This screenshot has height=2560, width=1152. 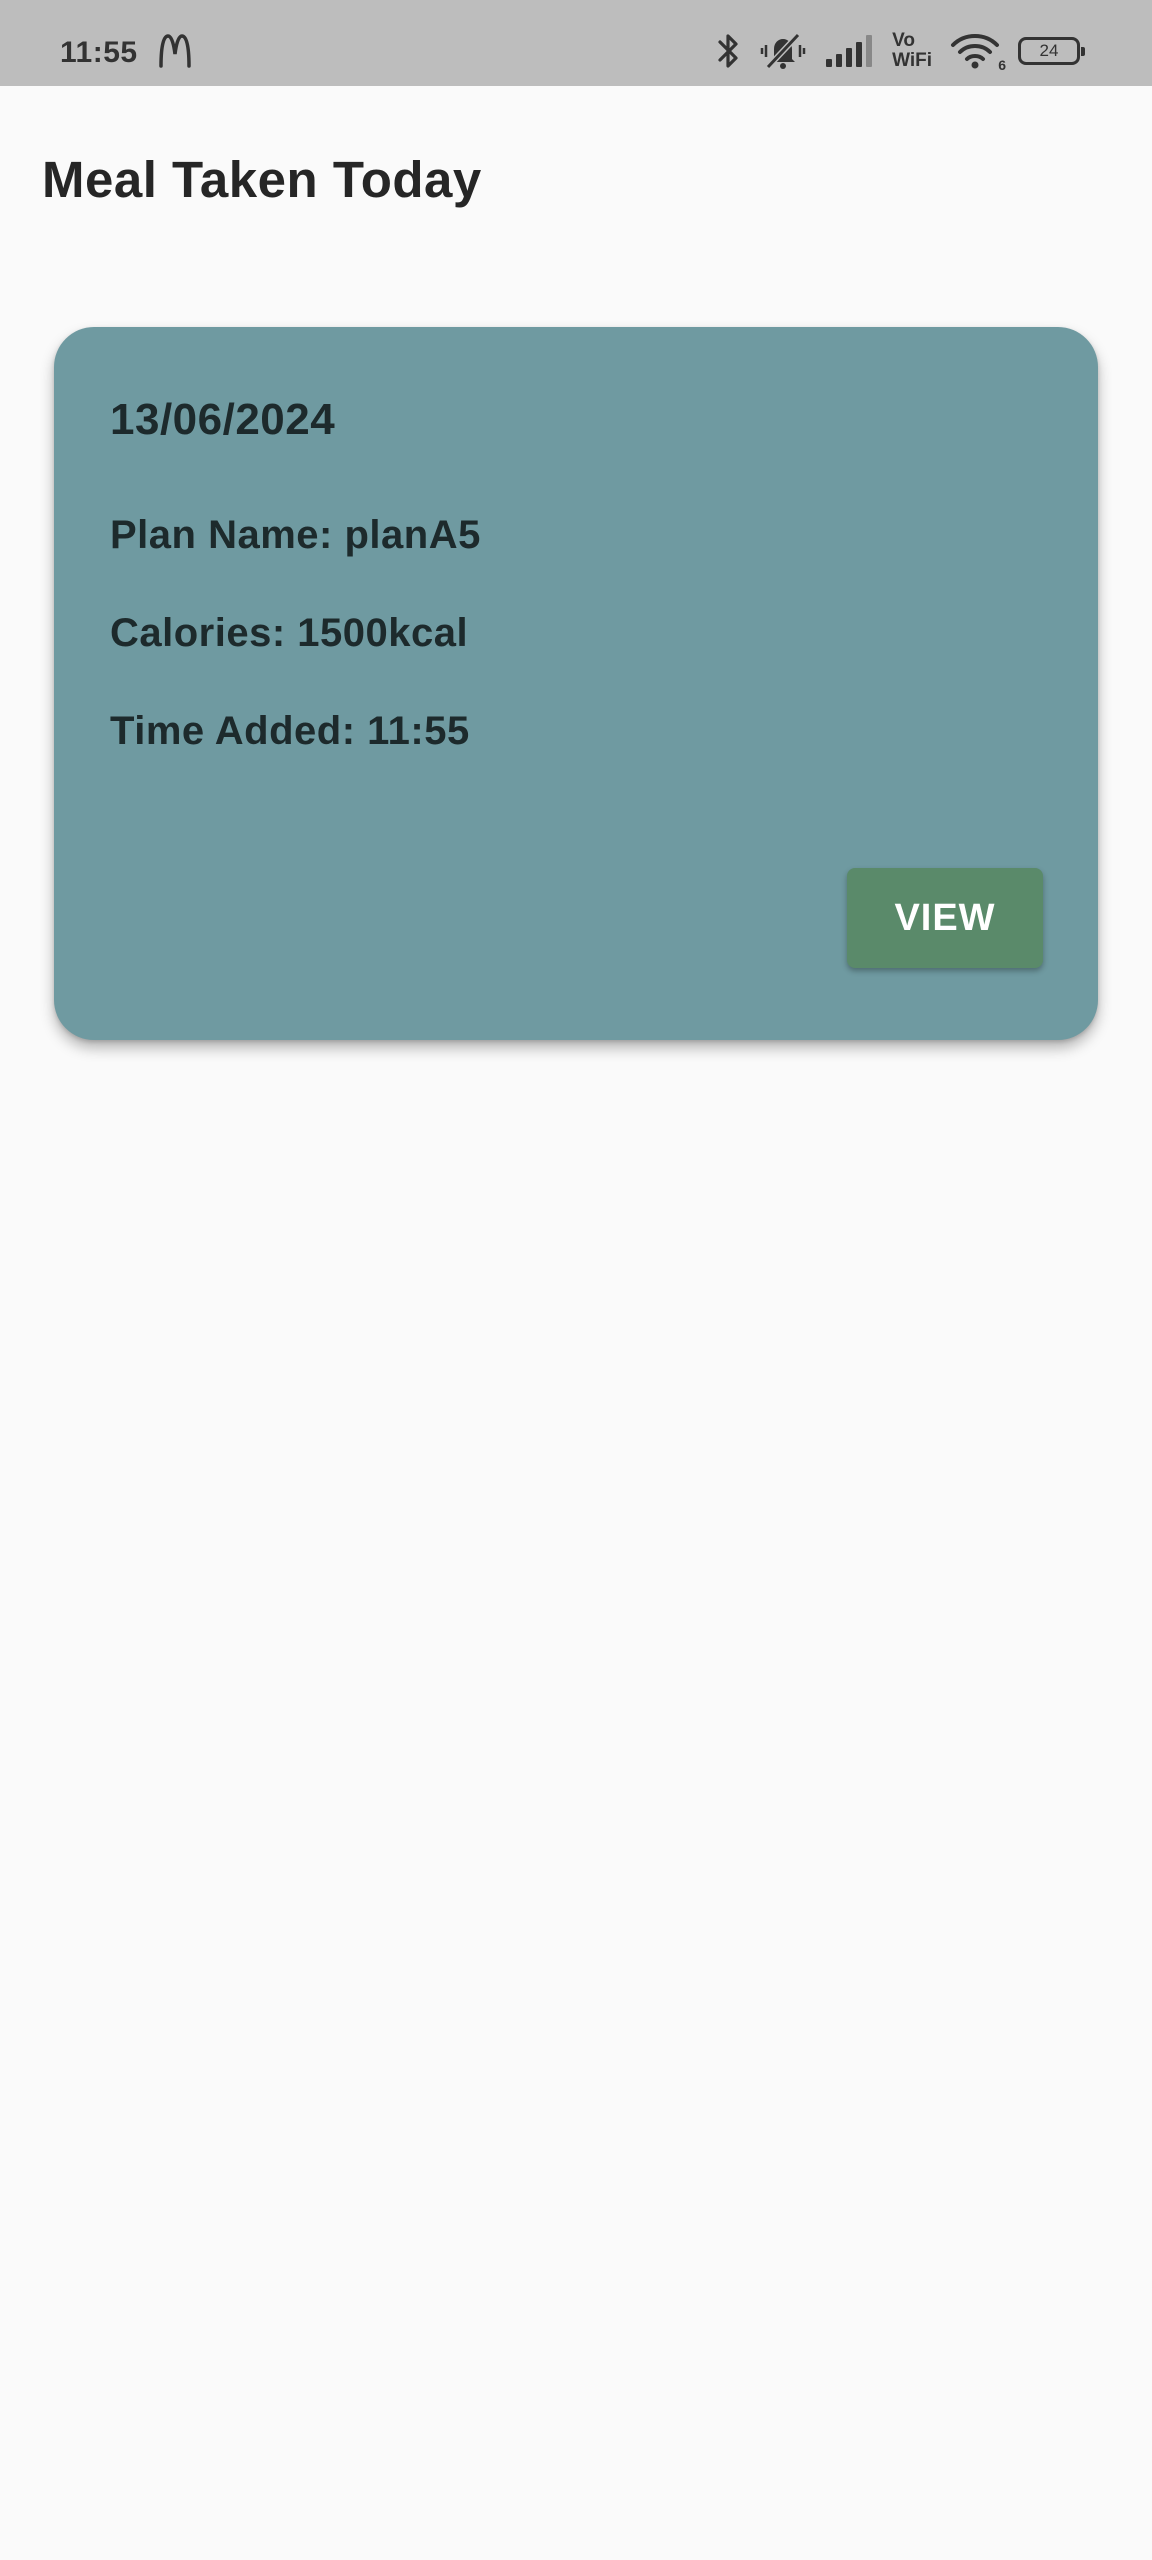 What do you see at coordinates (99, 52) in the screenshot?
I see `status-time: 11:55` at bounding box center [99, 52].